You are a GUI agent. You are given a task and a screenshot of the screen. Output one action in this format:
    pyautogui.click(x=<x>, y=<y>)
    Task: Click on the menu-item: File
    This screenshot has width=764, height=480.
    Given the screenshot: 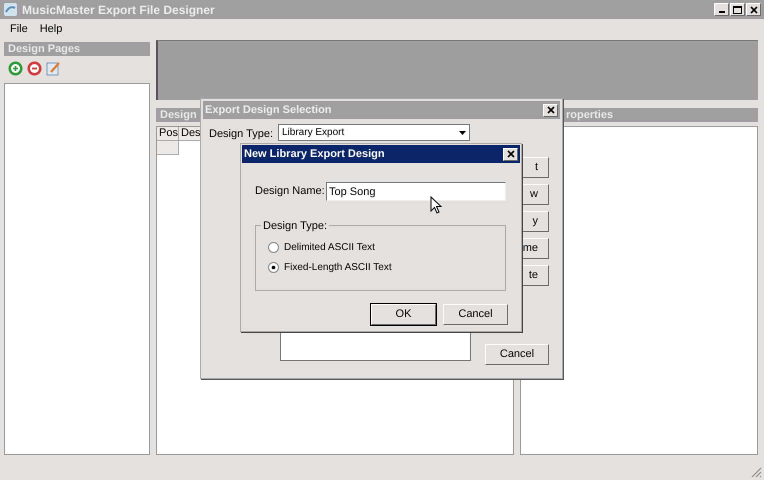 What is the action you would take?
    pyautogui.click(x=19, y=29)
    